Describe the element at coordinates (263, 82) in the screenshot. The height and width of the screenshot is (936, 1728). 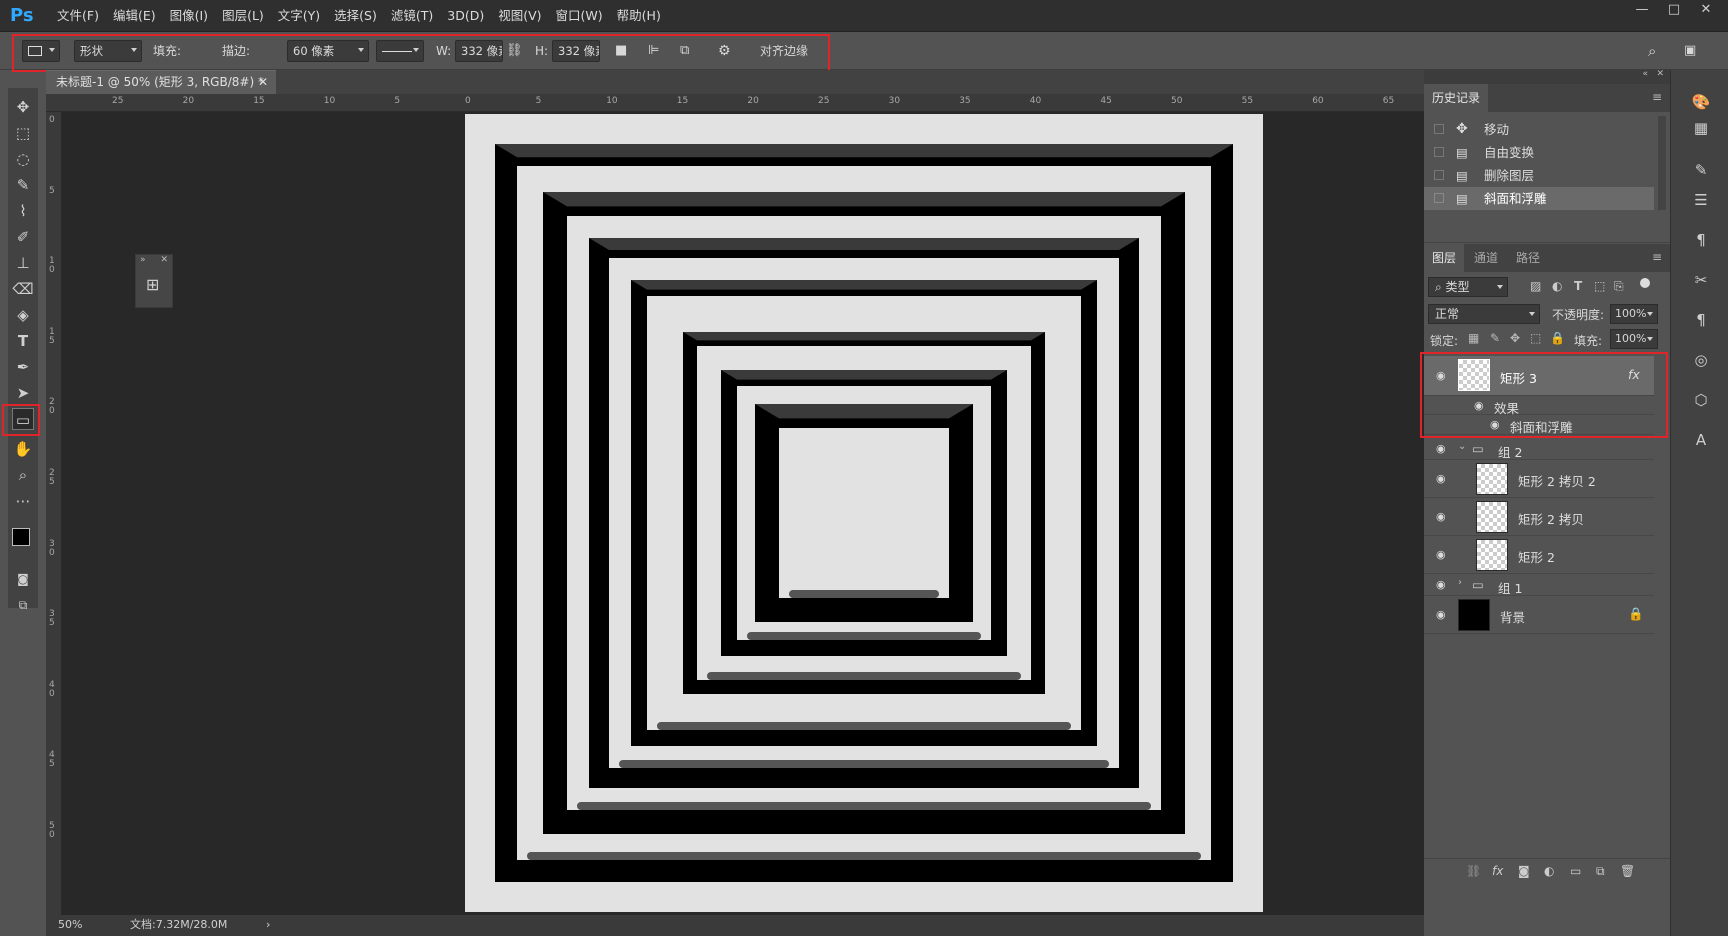
I see `close-tab-icon: ✕` at that location.